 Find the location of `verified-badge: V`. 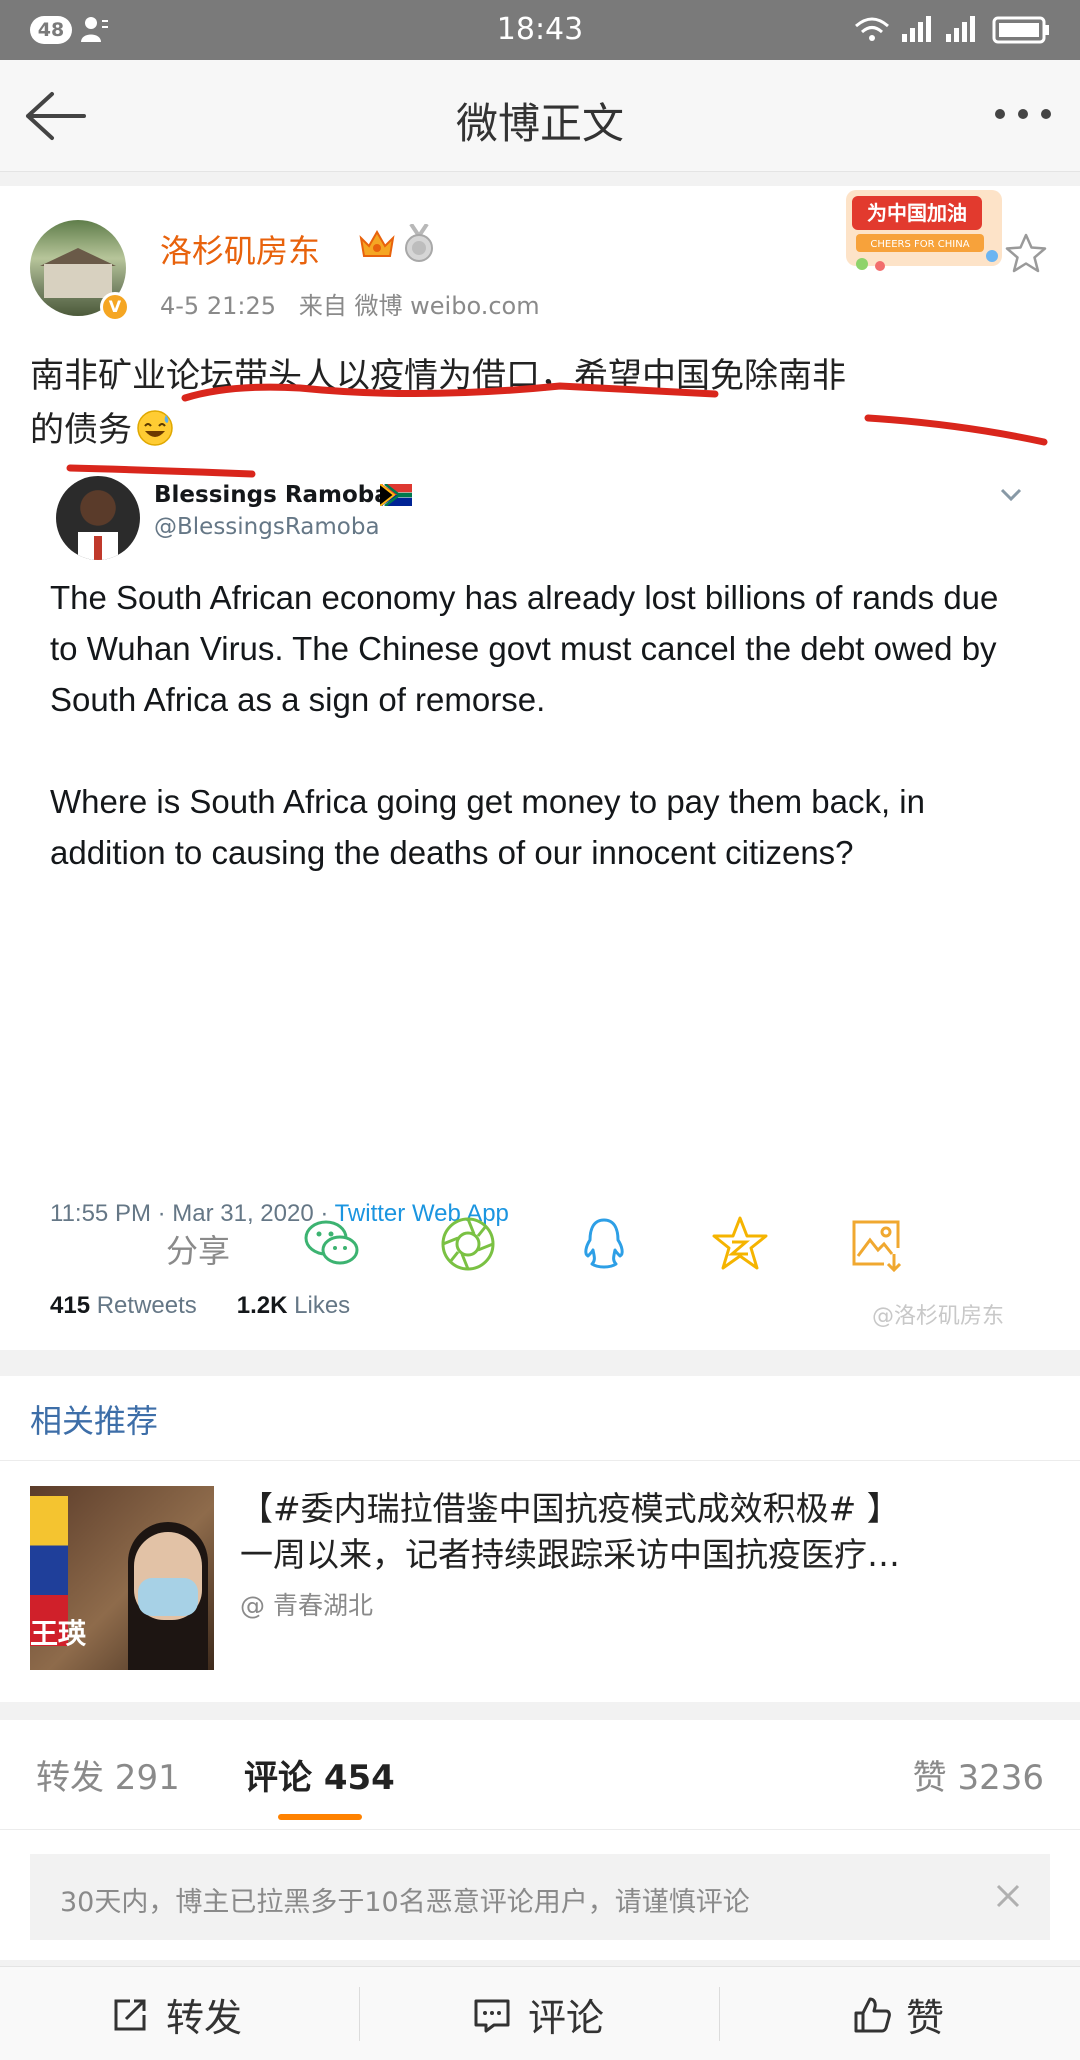

verified-badge: V is located at coordinates (115, 307).